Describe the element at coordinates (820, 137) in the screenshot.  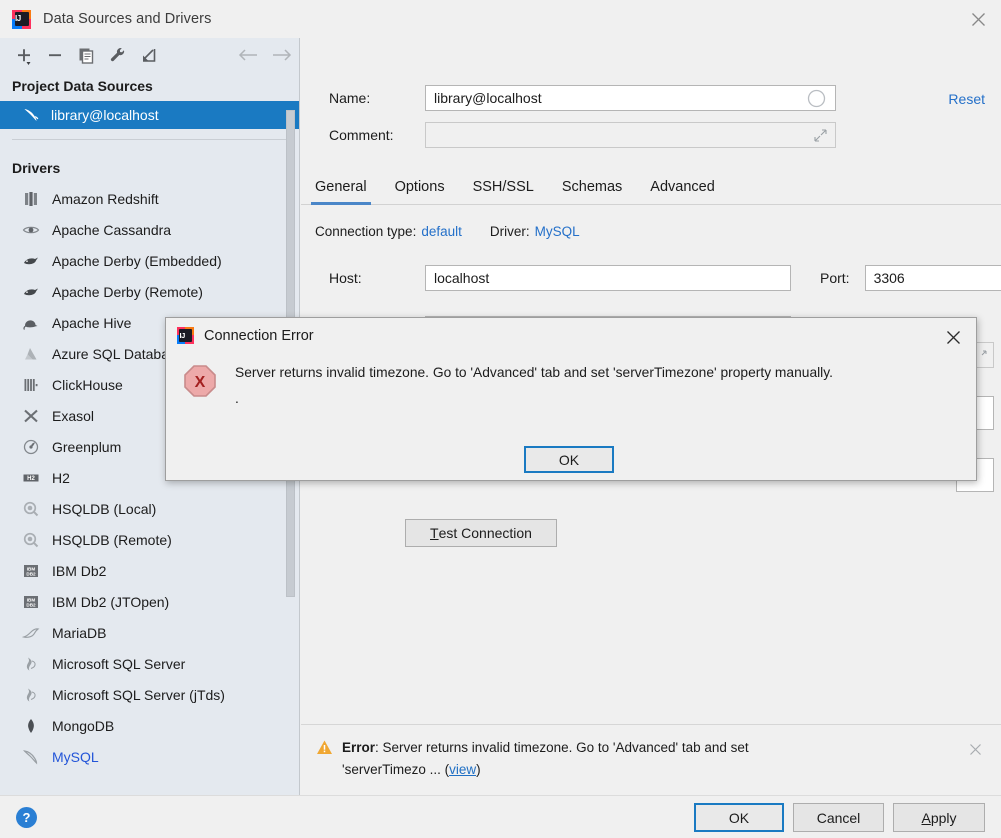
I see `expand-diagonal-icon` at that location.